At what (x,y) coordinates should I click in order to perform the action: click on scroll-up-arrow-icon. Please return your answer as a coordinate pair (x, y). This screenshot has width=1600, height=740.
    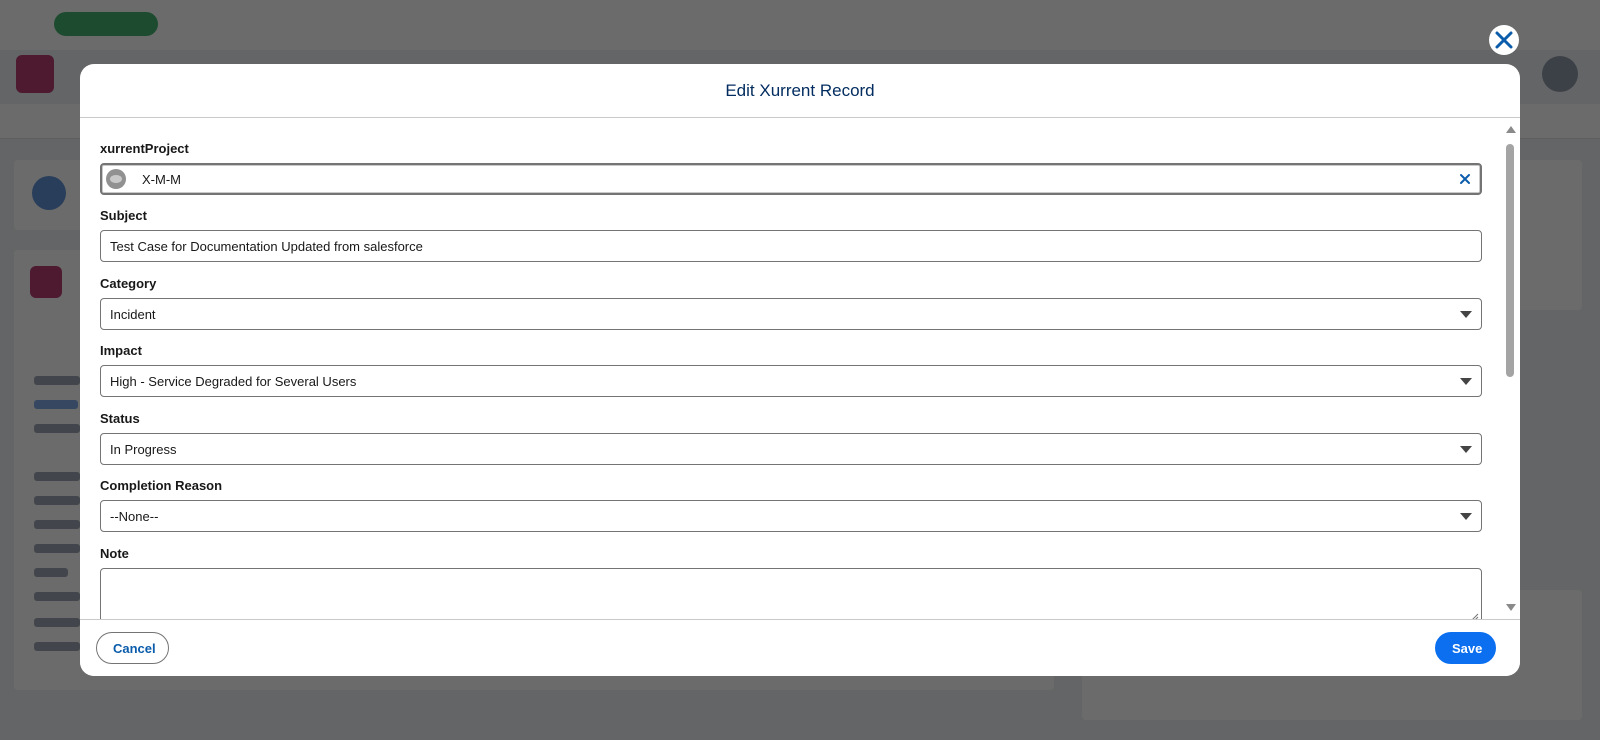
    Looking at the image, I should click on (1511, 129).